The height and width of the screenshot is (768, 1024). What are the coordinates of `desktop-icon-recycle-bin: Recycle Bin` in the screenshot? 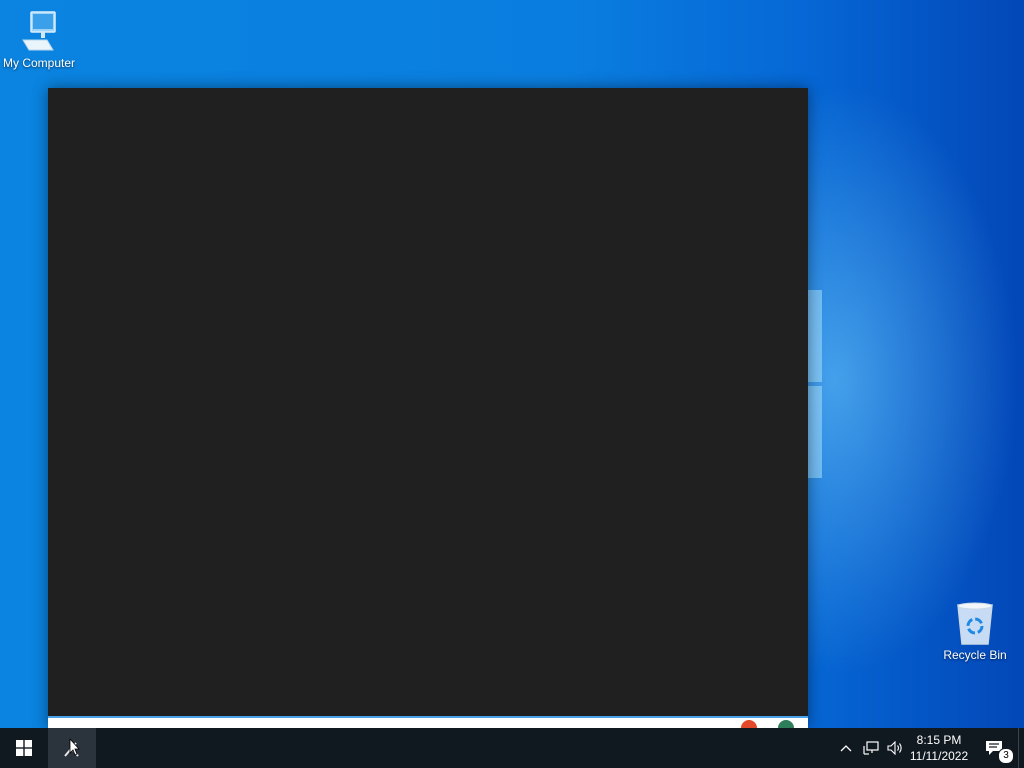 It's located at (975, 632).